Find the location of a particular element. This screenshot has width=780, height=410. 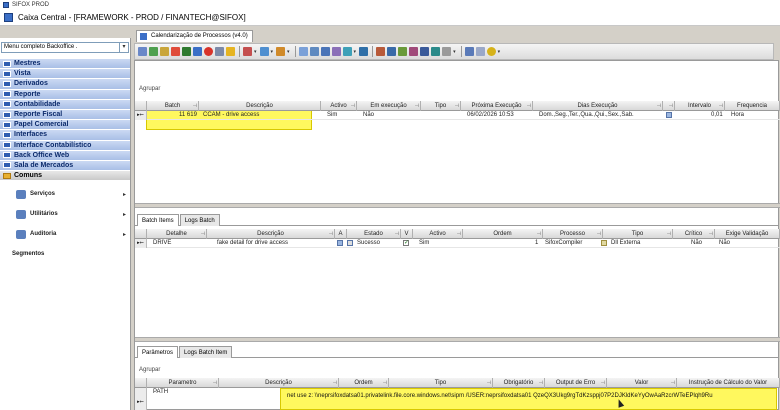

menu-item-reporte-fiscal: Reporte Fiscal is located at coordinates (65, 115).